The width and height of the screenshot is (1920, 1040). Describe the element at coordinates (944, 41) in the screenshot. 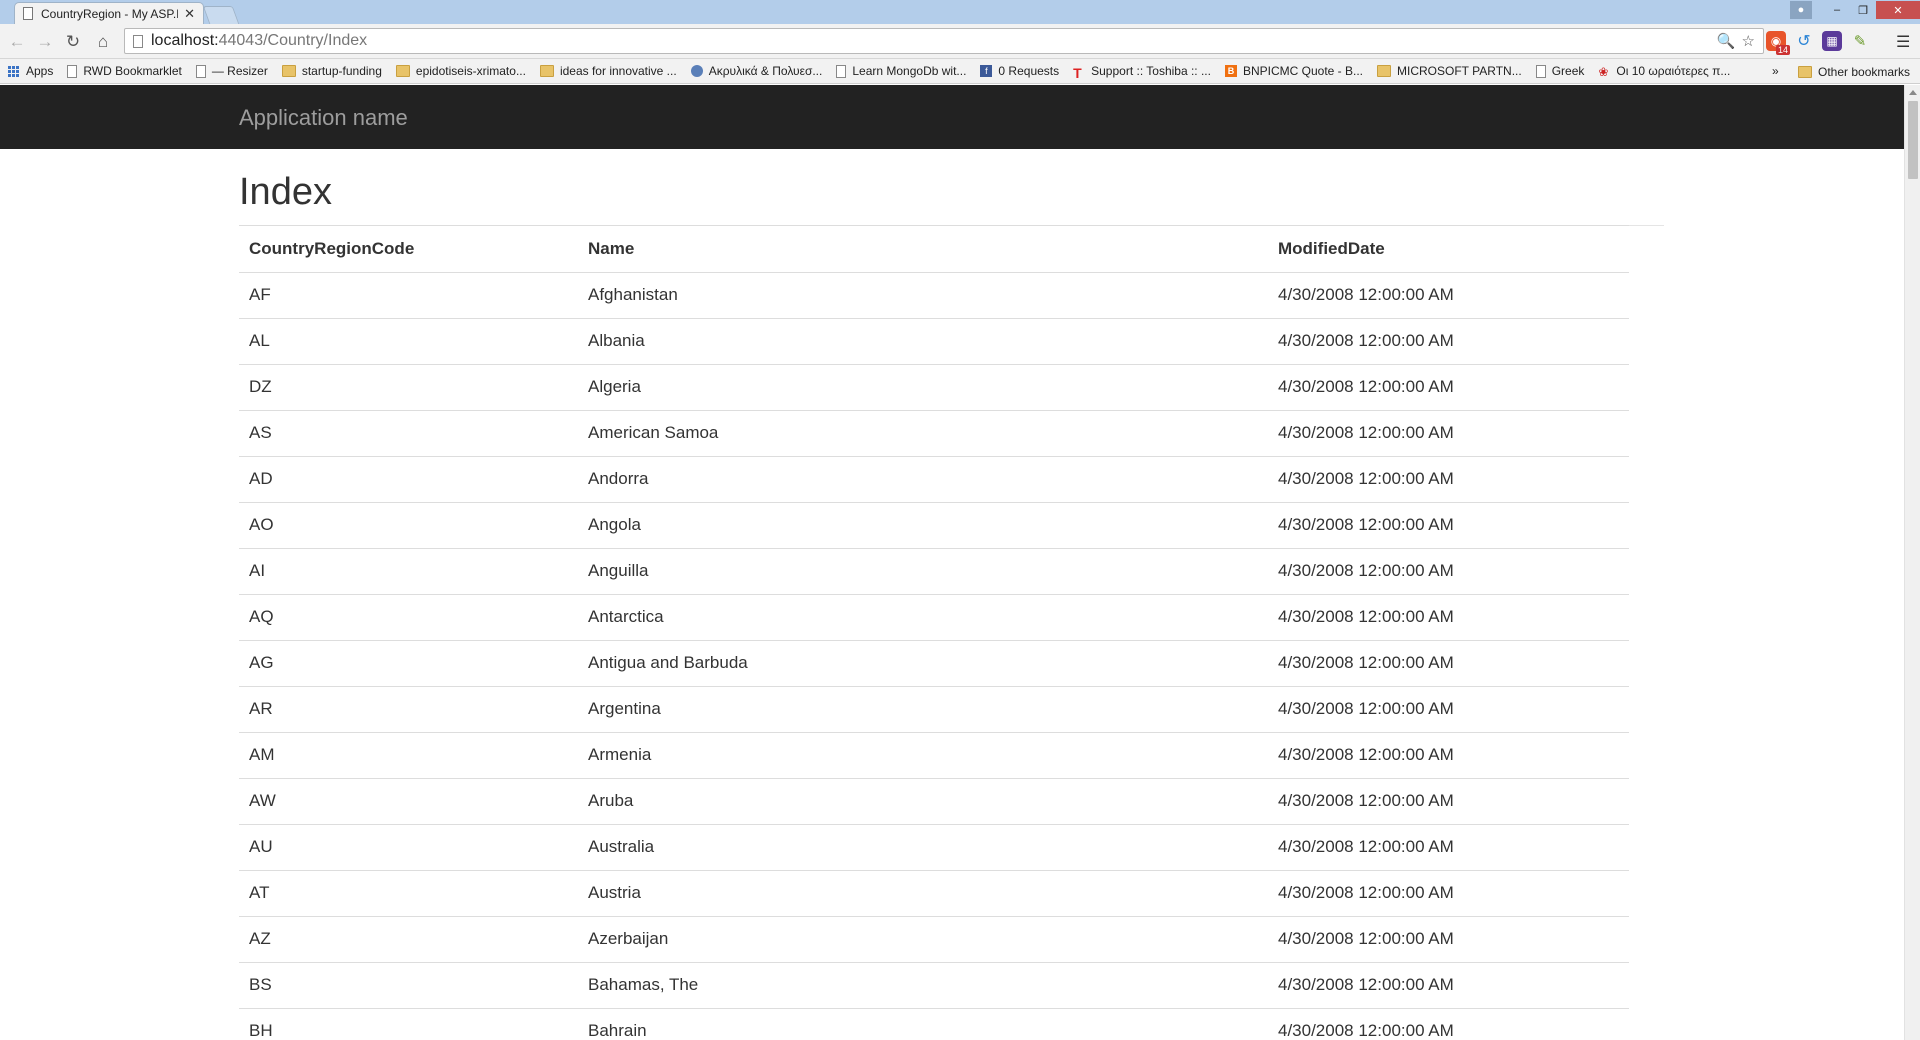

I see `address-bar: localhost: 44043/Country/Index 🔍 ☆` at that location.